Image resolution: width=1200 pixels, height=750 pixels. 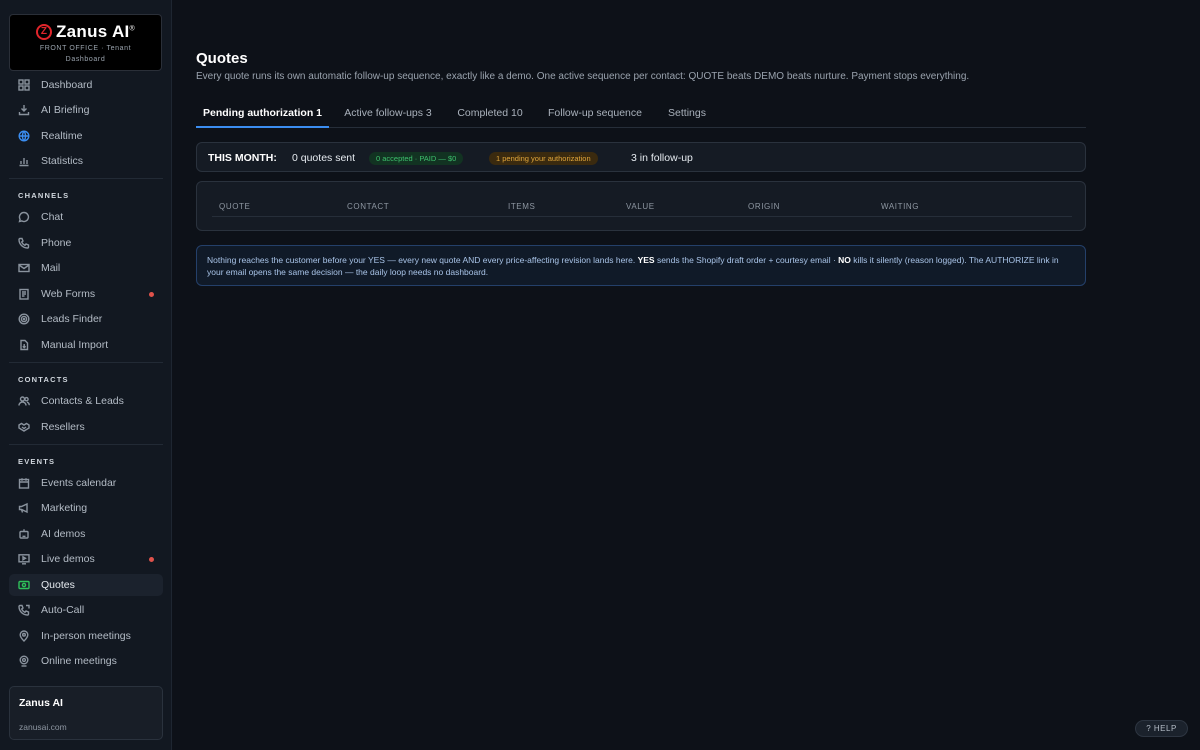 What do you see at coordinates (43, 379) in the screenshot?
I see `section-label-contacts: CONTACTS` at bounding box center [43, 379].